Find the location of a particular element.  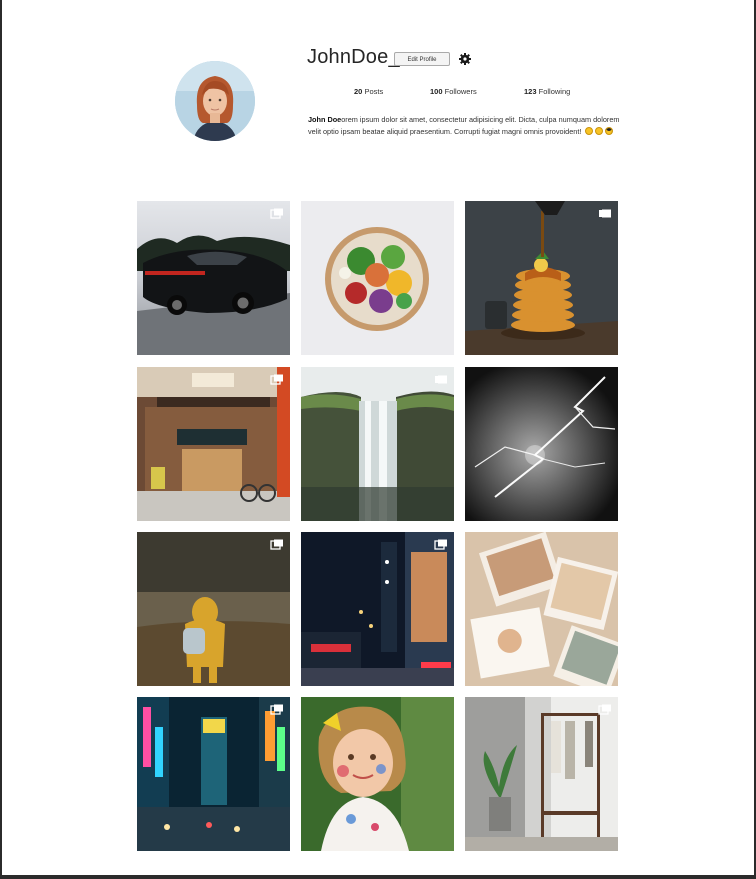

following-label: Following is located at coordinates (554, 91).